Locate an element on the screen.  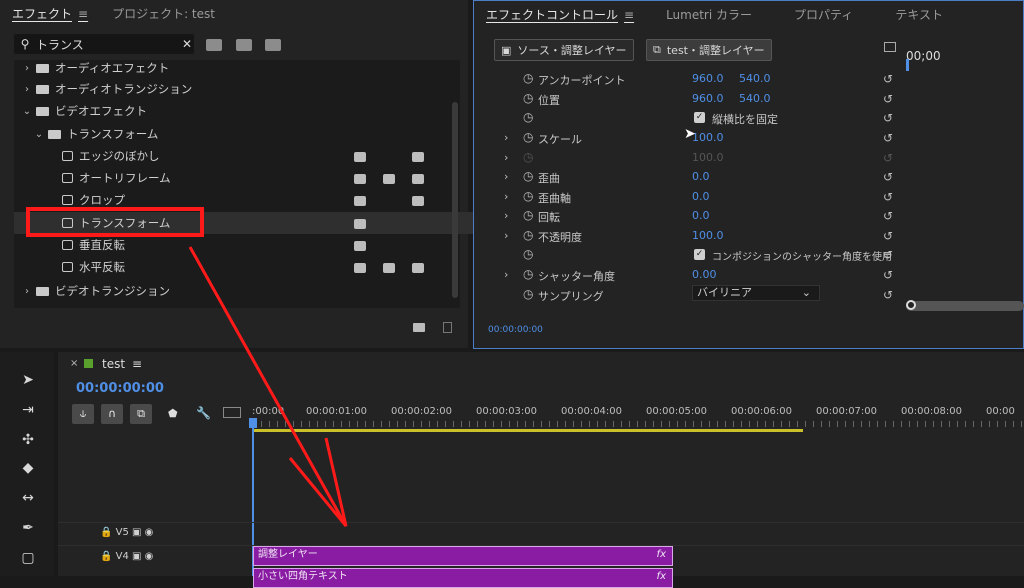
annotation-arrow is located at coordinates (268, 386).